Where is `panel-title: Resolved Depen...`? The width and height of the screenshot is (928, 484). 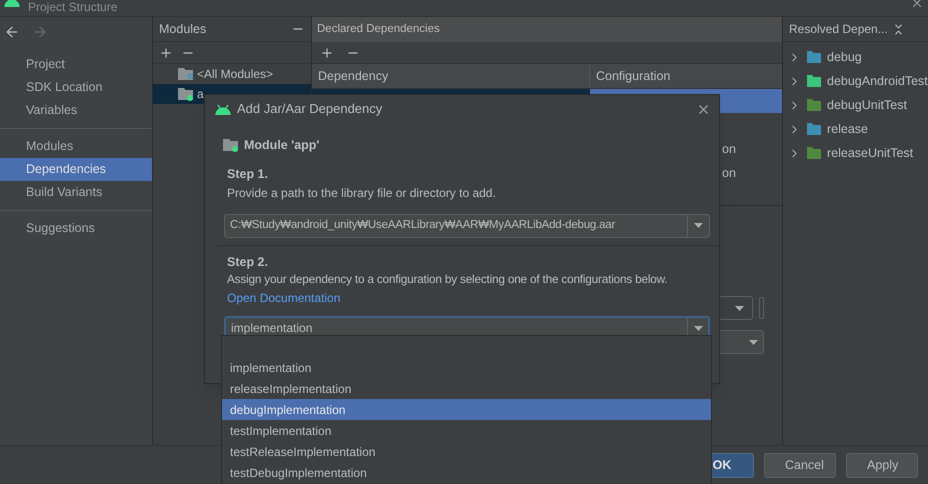 panel-title: Resolved Depen... is located at coordinates (838, 29).